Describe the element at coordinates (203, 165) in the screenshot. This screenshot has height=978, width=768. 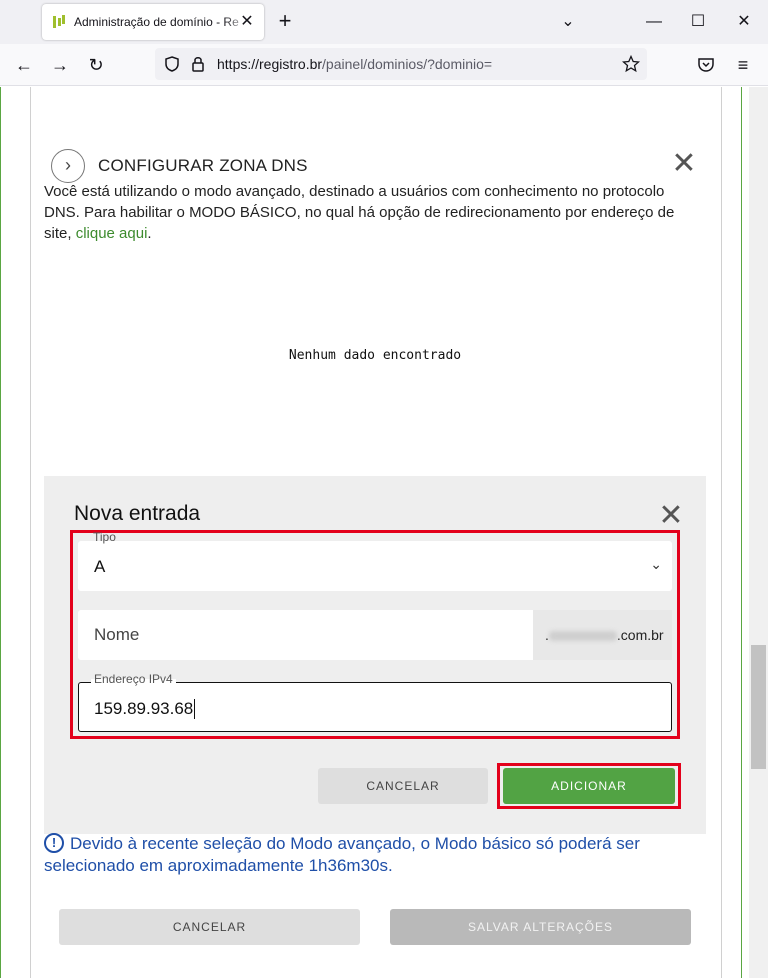
I see `section-title: CONFIGURAR ZONA DNS` at that location.